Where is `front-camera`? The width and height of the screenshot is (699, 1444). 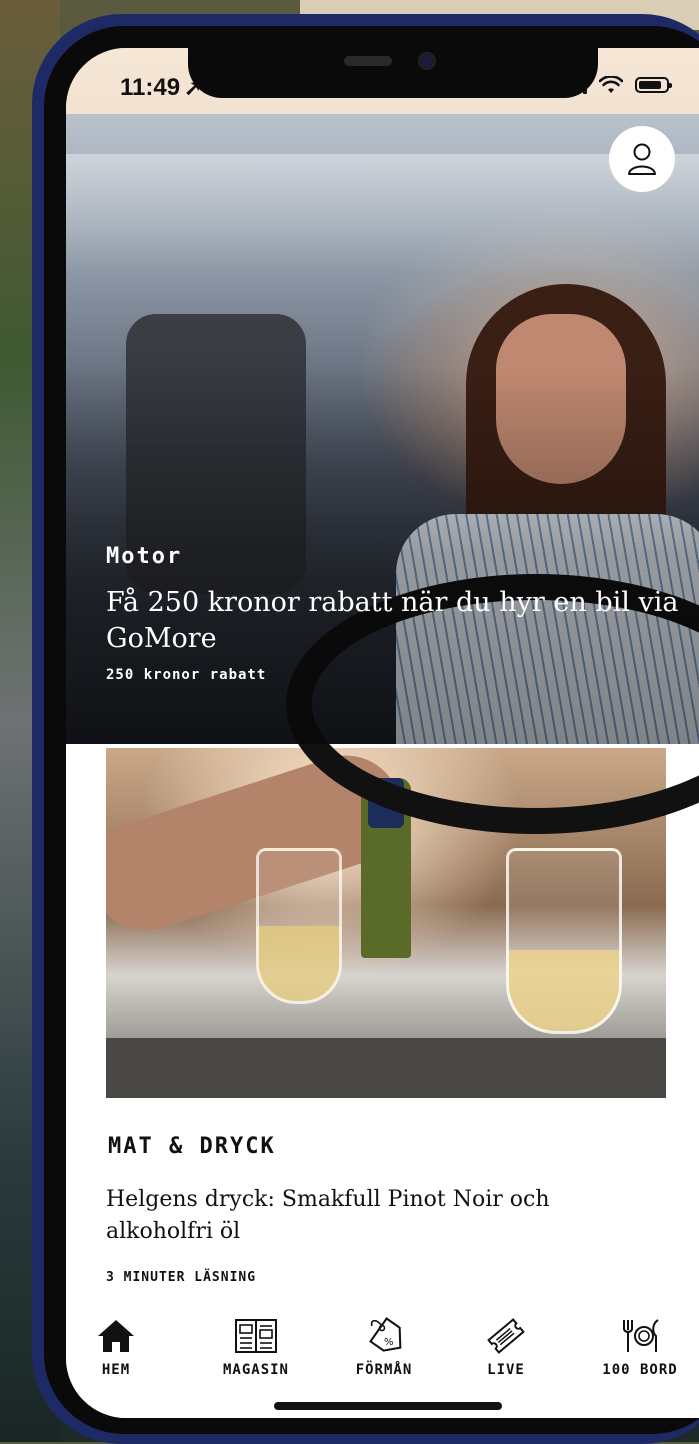 front-camera is located at coordinates (427, 61).